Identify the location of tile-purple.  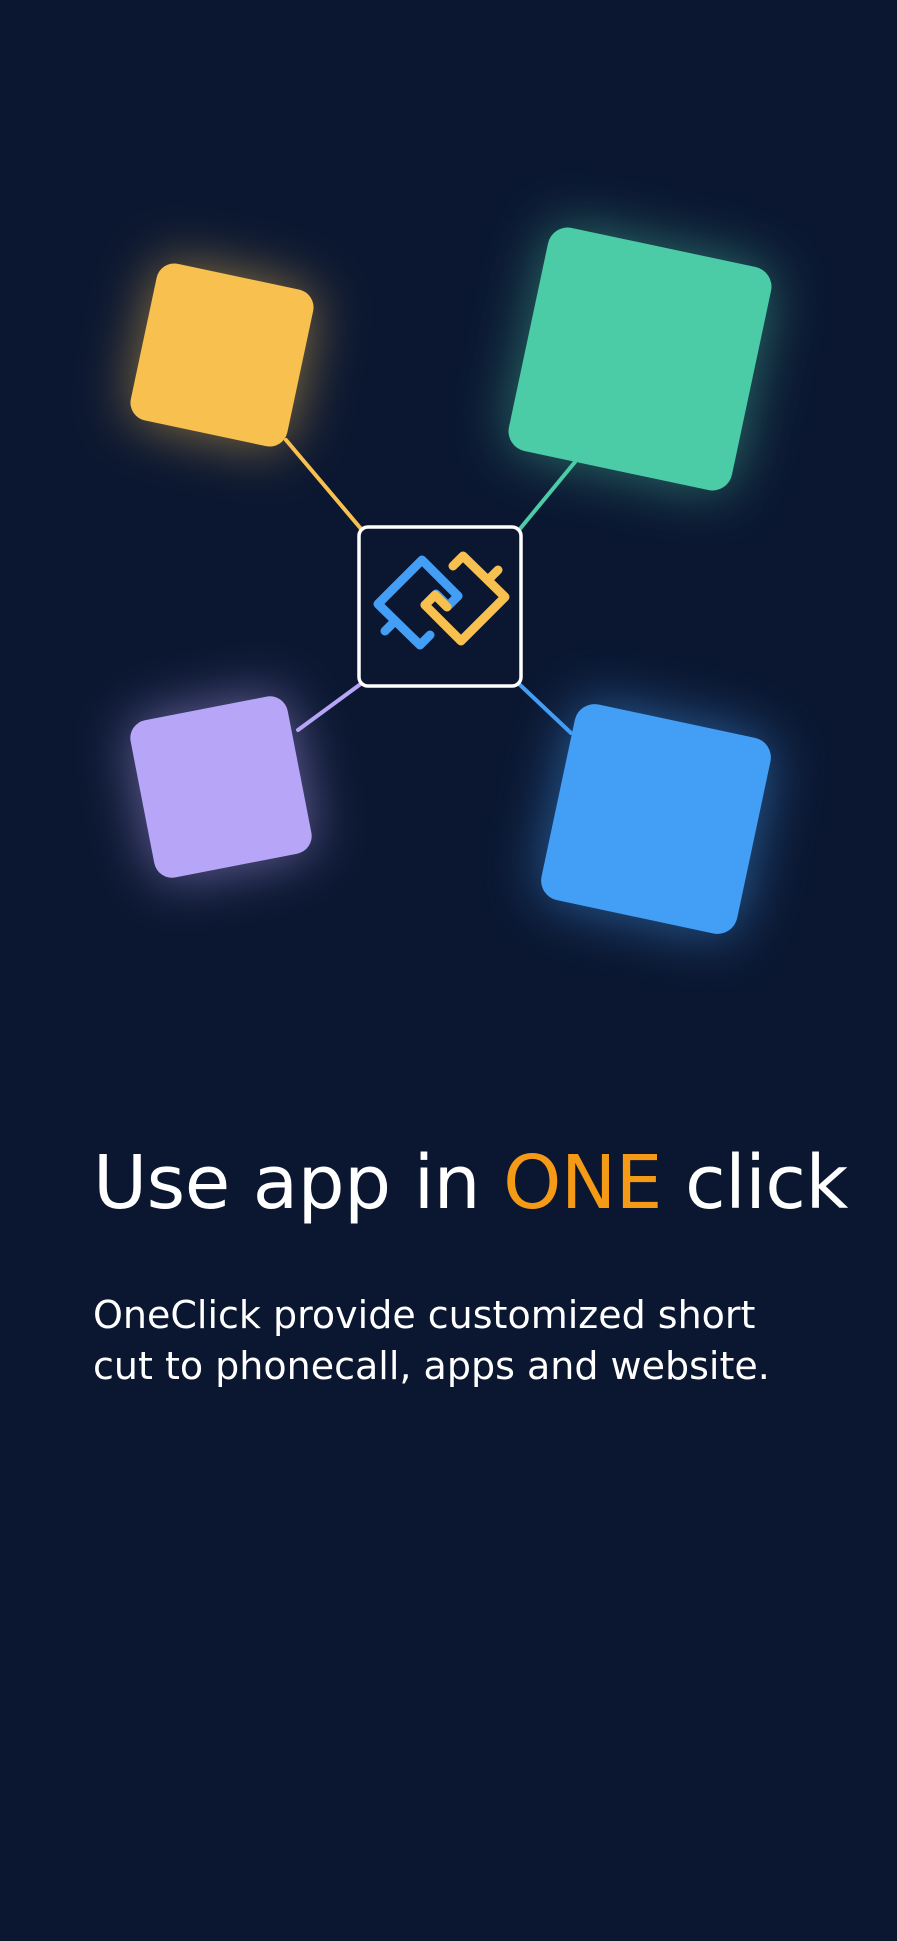
(221, 787).